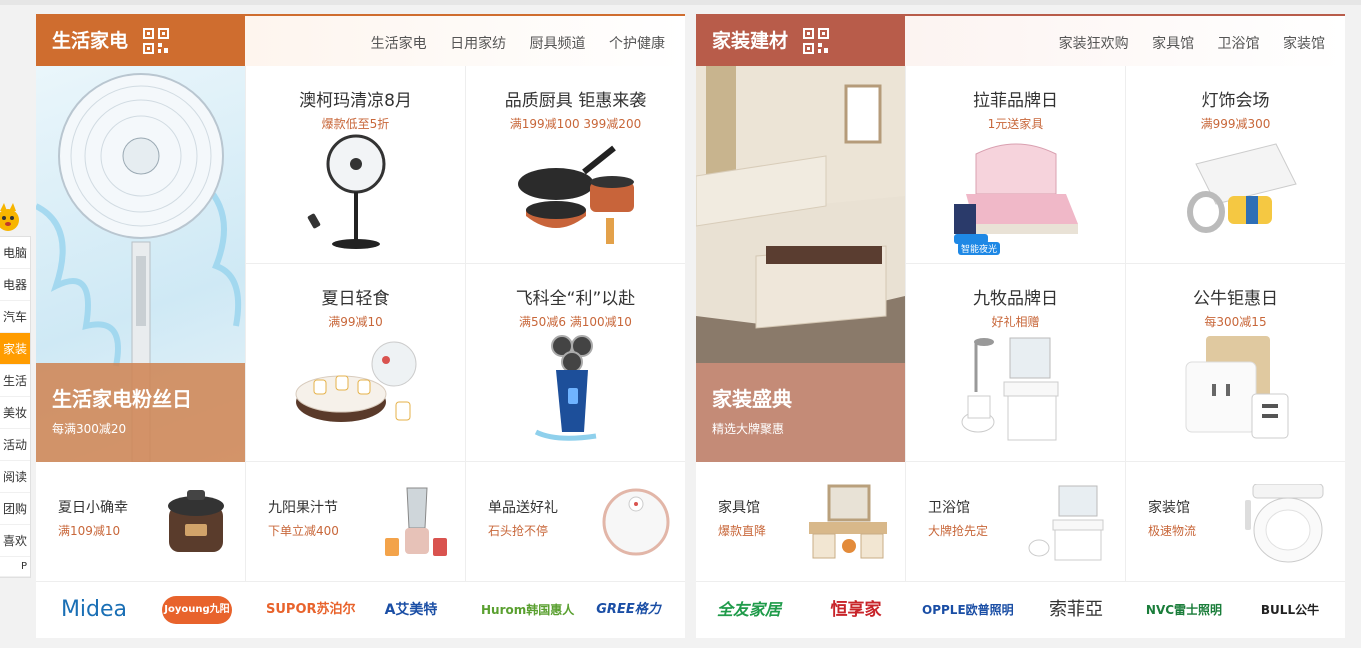 The height and width of the screenshot is (648, 1361). Describe the element at coordinates (15, 253) in the screenshot. I see `nav-item-computer: 电脑` at that location.